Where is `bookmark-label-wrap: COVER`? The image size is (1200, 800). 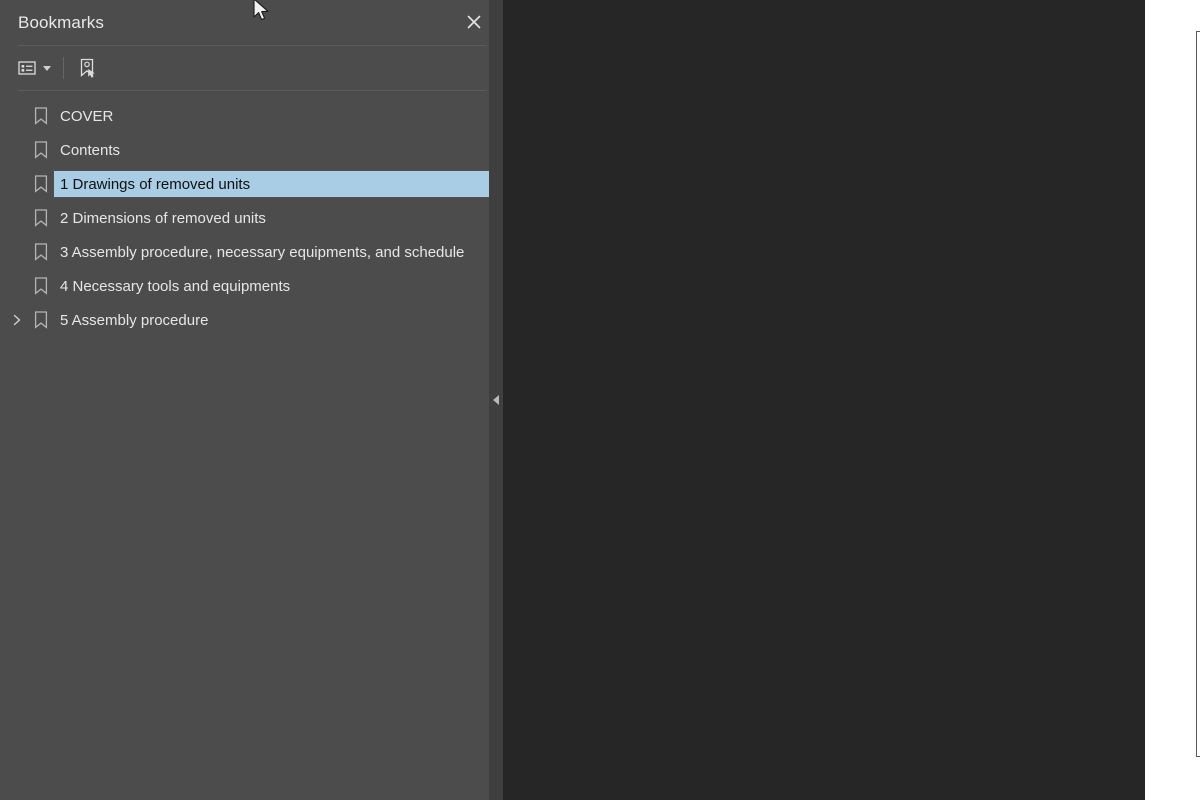 bookmark-label-wrap: COVER is located at coordinates (83, 116).